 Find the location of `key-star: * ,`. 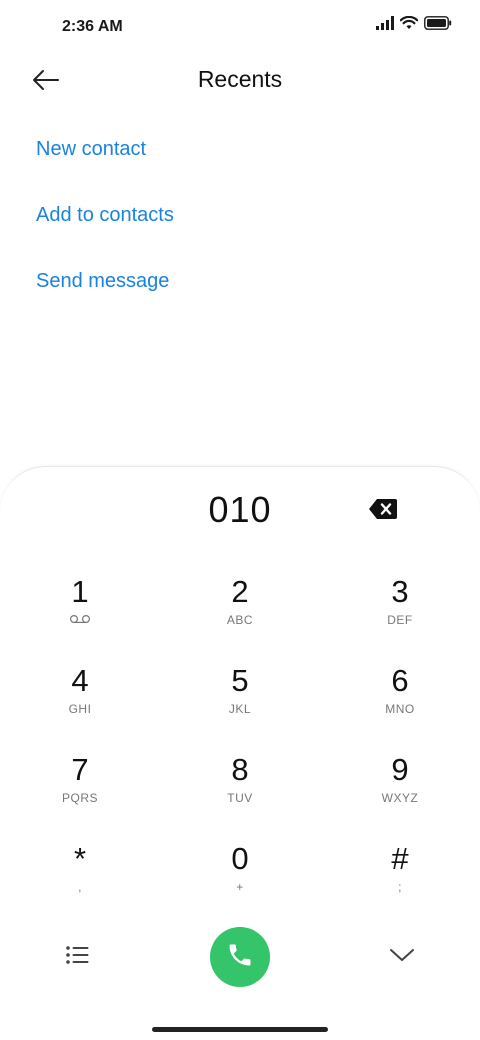

key-star: * , is located at coordinates (80, 878).